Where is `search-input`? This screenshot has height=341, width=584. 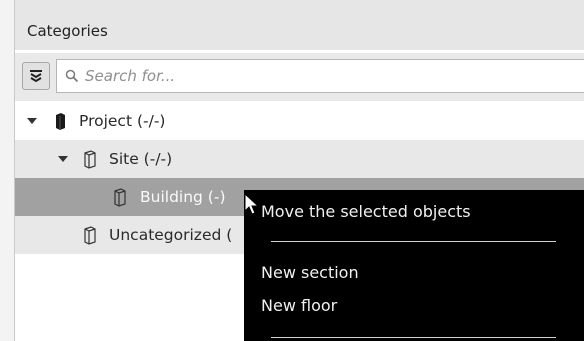 search-input is located at coordinates (330, 76).